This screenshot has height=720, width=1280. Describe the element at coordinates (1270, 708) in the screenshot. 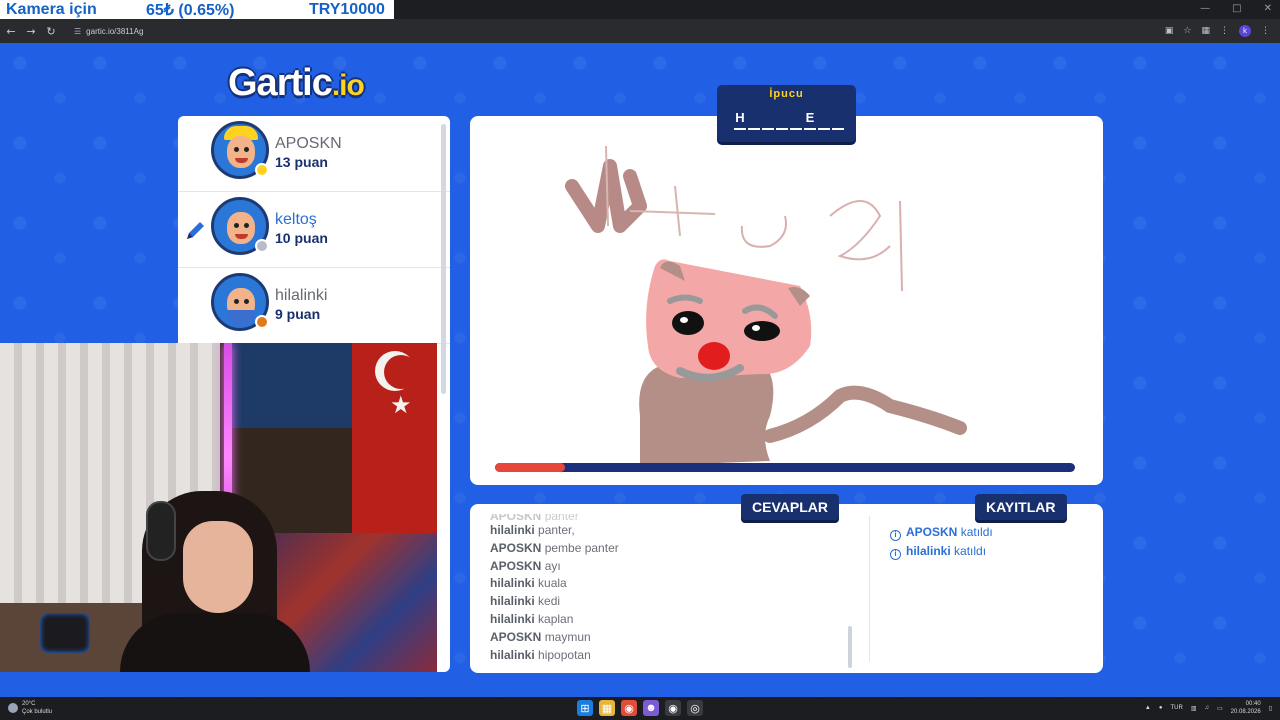

I see `notification-icon: ▯` at that location.